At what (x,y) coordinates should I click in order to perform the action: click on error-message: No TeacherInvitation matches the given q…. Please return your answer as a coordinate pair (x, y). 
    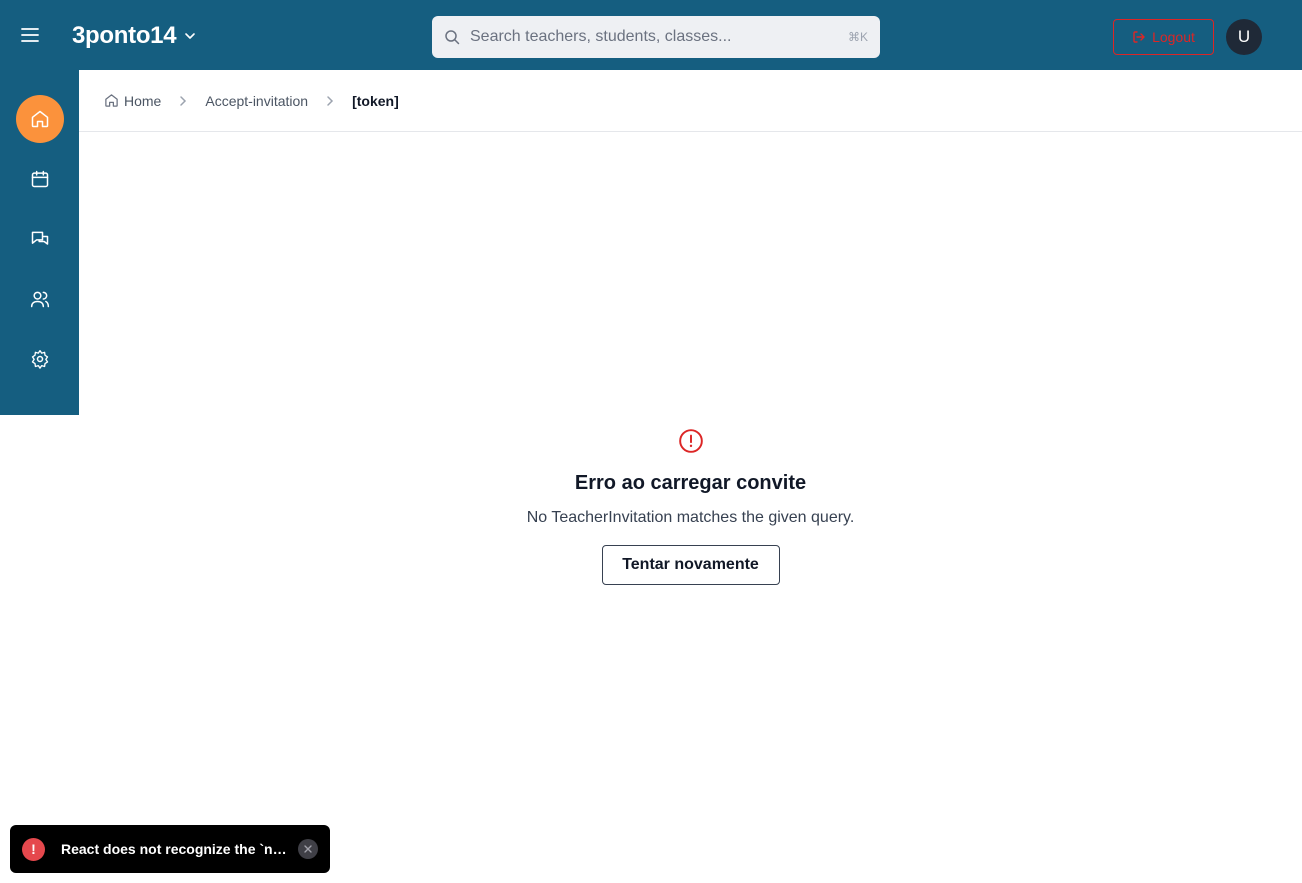
    Looking at the image, I should click on (690, 517).